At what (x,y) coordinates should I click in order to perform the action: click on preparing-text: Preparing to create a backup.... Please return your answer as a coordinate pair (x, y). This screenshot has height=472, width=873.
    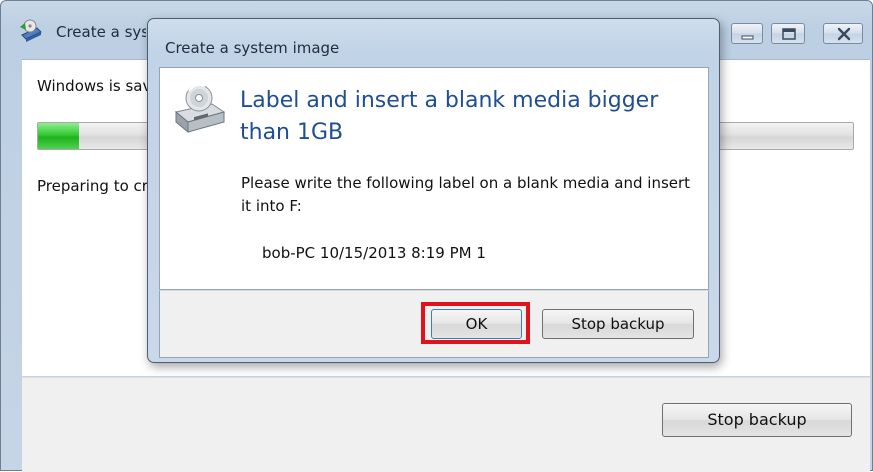
    Looking at the image, I should click on (92, 186).